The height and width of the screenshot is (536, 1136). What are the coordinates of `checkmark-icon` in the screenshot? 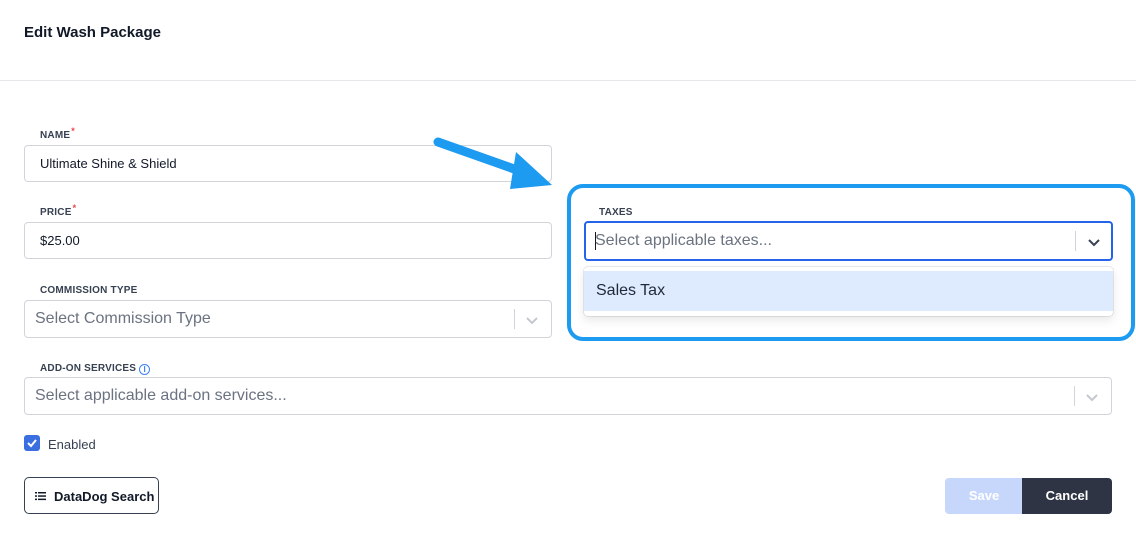 It's located at (32, 443).